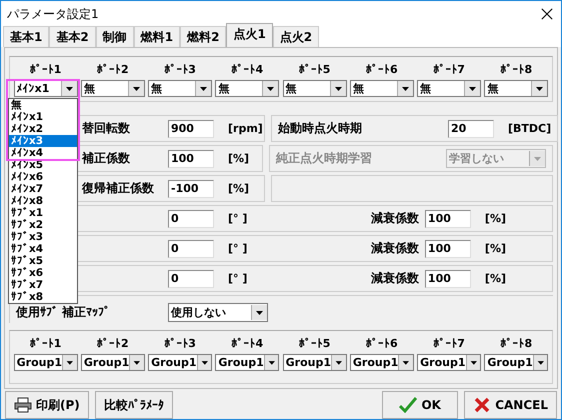  I want to click on setting-label: 補正係数, so click(106, 158).